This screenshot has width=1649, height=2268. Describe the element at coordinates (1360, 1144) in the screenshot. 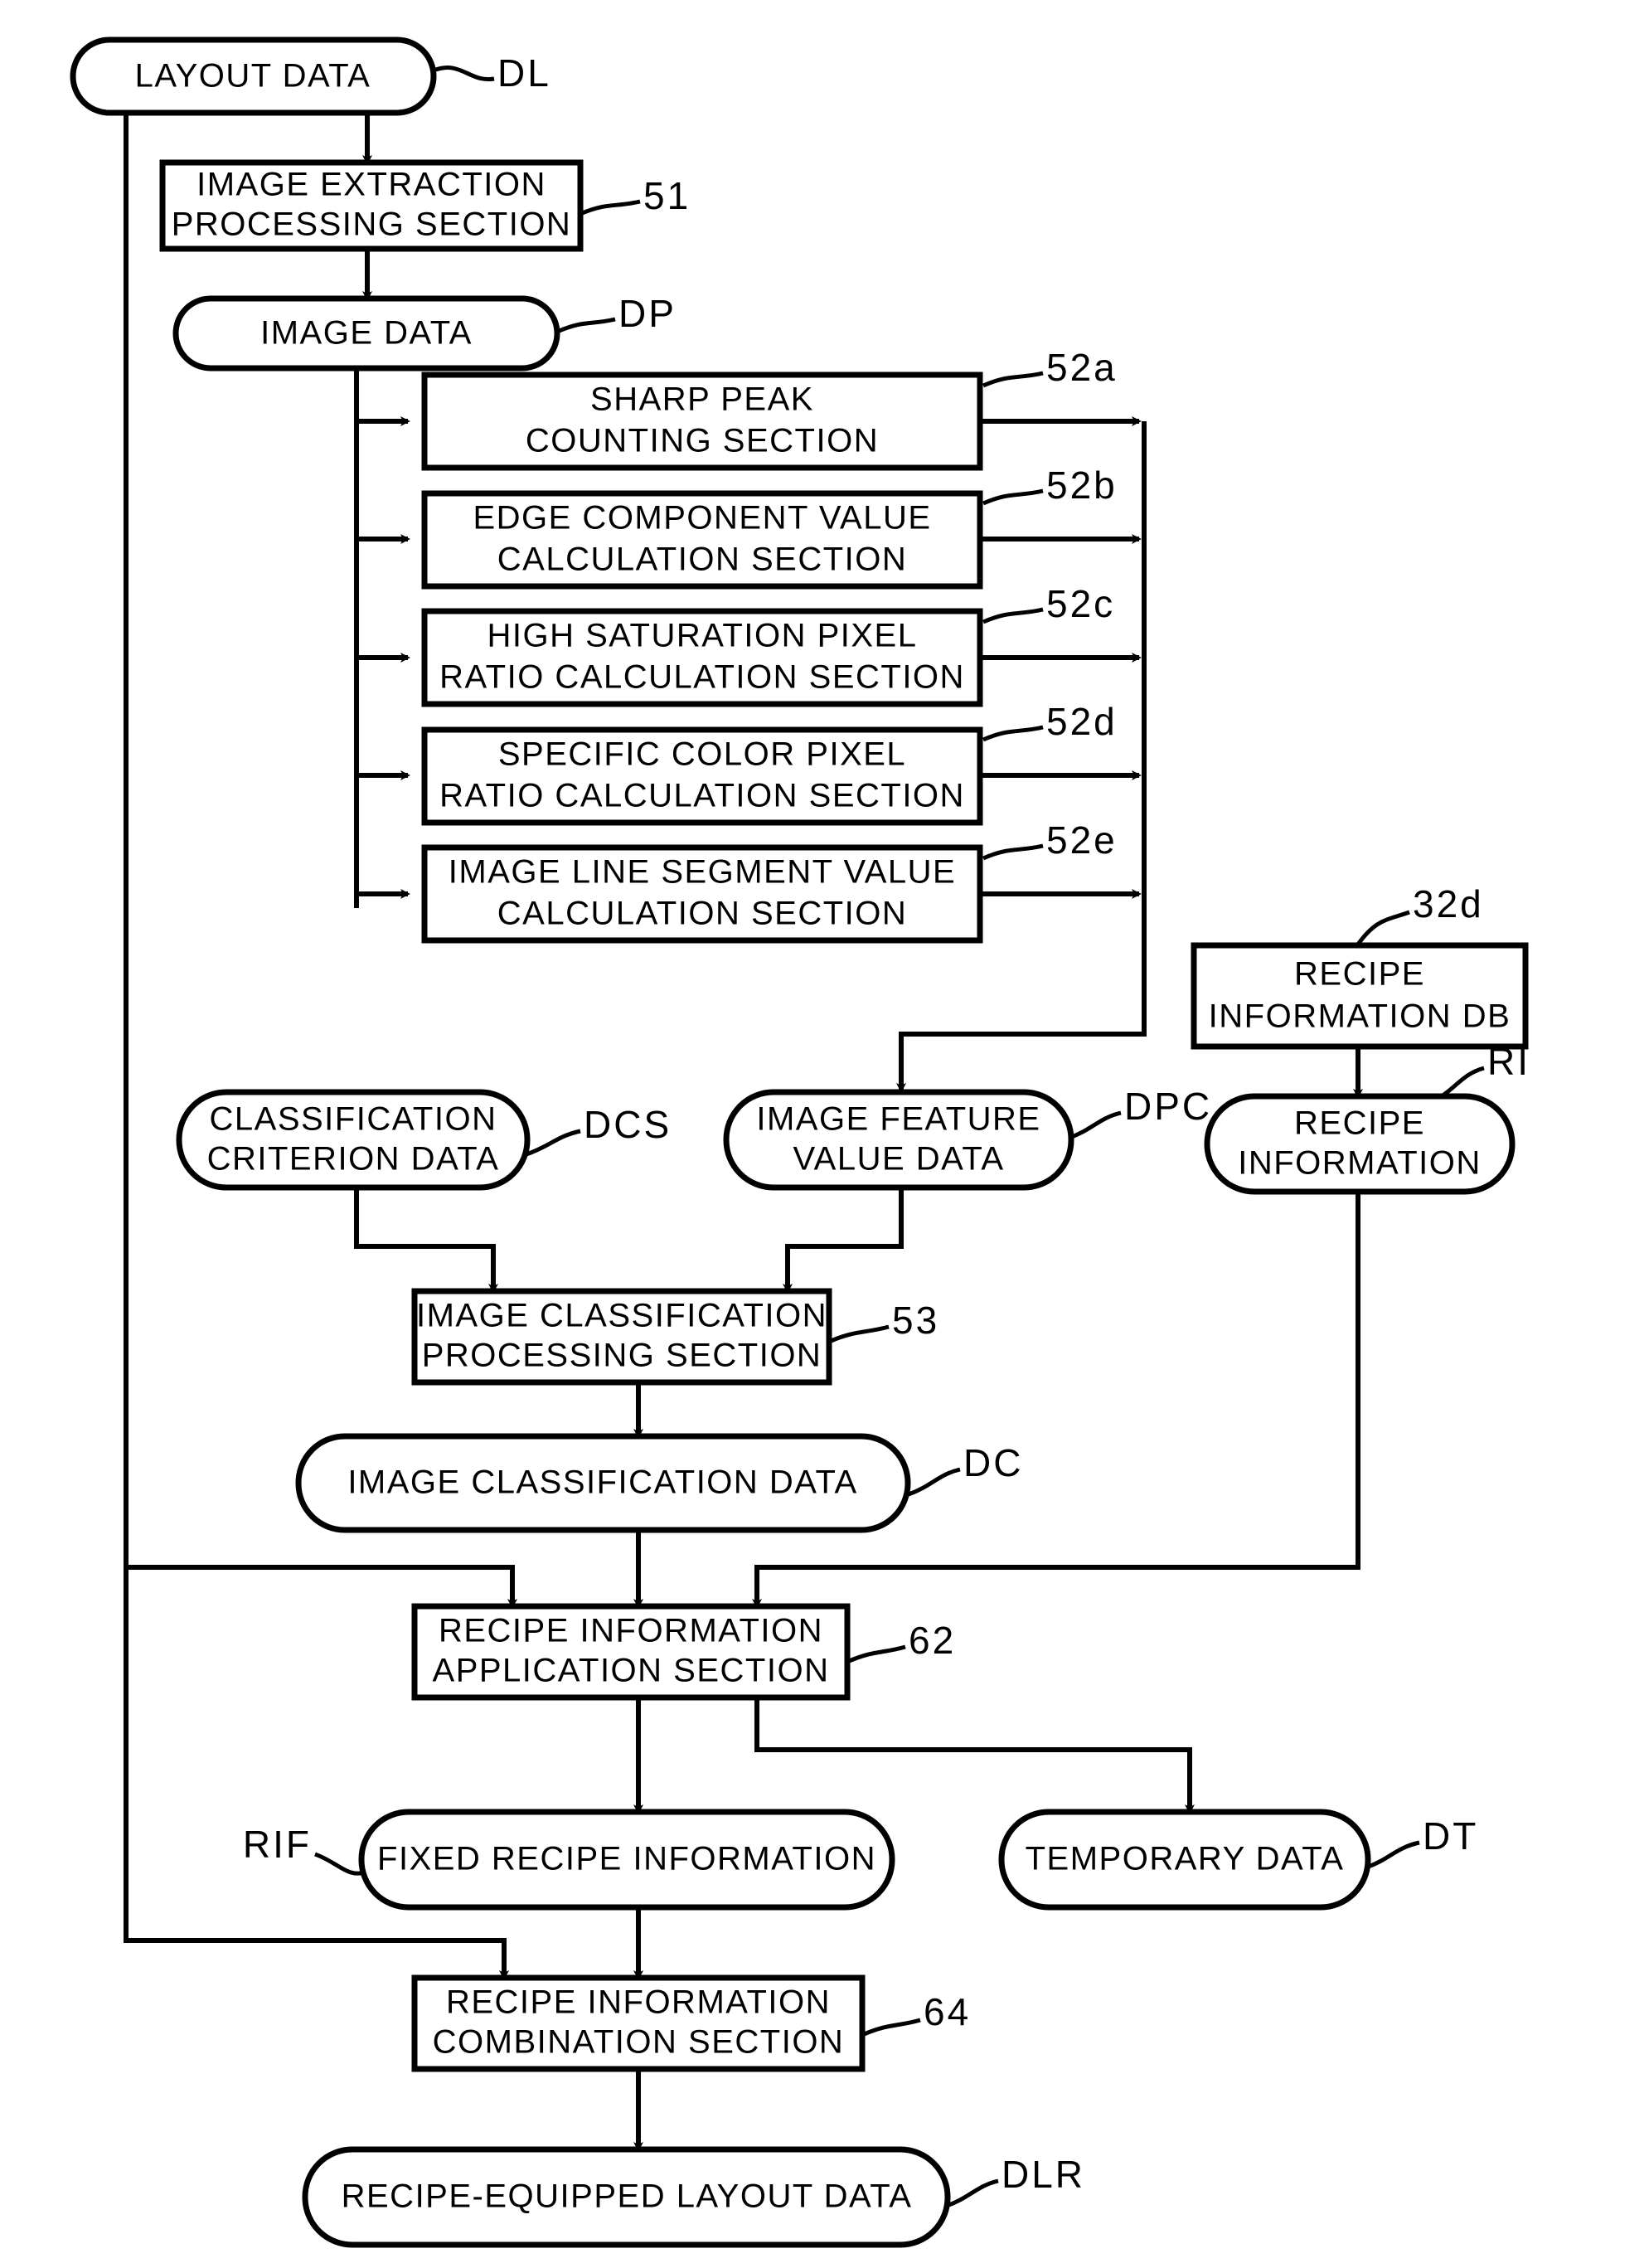

I see `node-recipe-information: RECIPE INFORMATION` at that location.